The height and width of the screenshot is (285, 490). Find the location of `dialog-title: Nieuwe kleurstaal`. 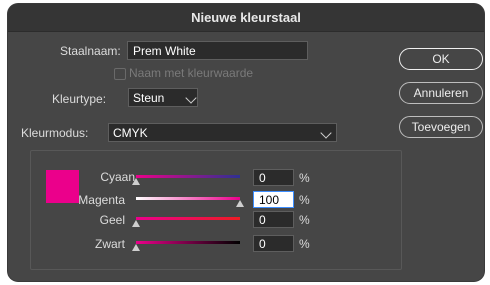

dialog-title: Nieuwe kleurstaal is located at coordinates (246, 17).